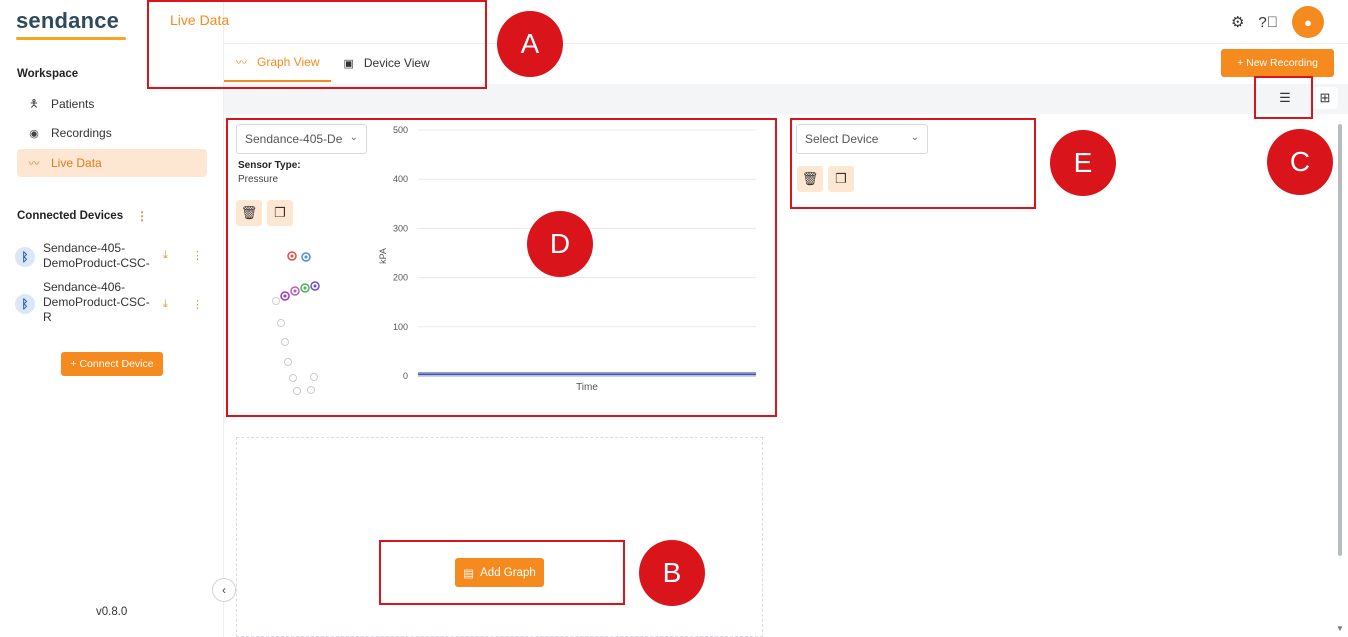  I want to click on connected-devices-menu-icon: ⋮, so click(142, 216).